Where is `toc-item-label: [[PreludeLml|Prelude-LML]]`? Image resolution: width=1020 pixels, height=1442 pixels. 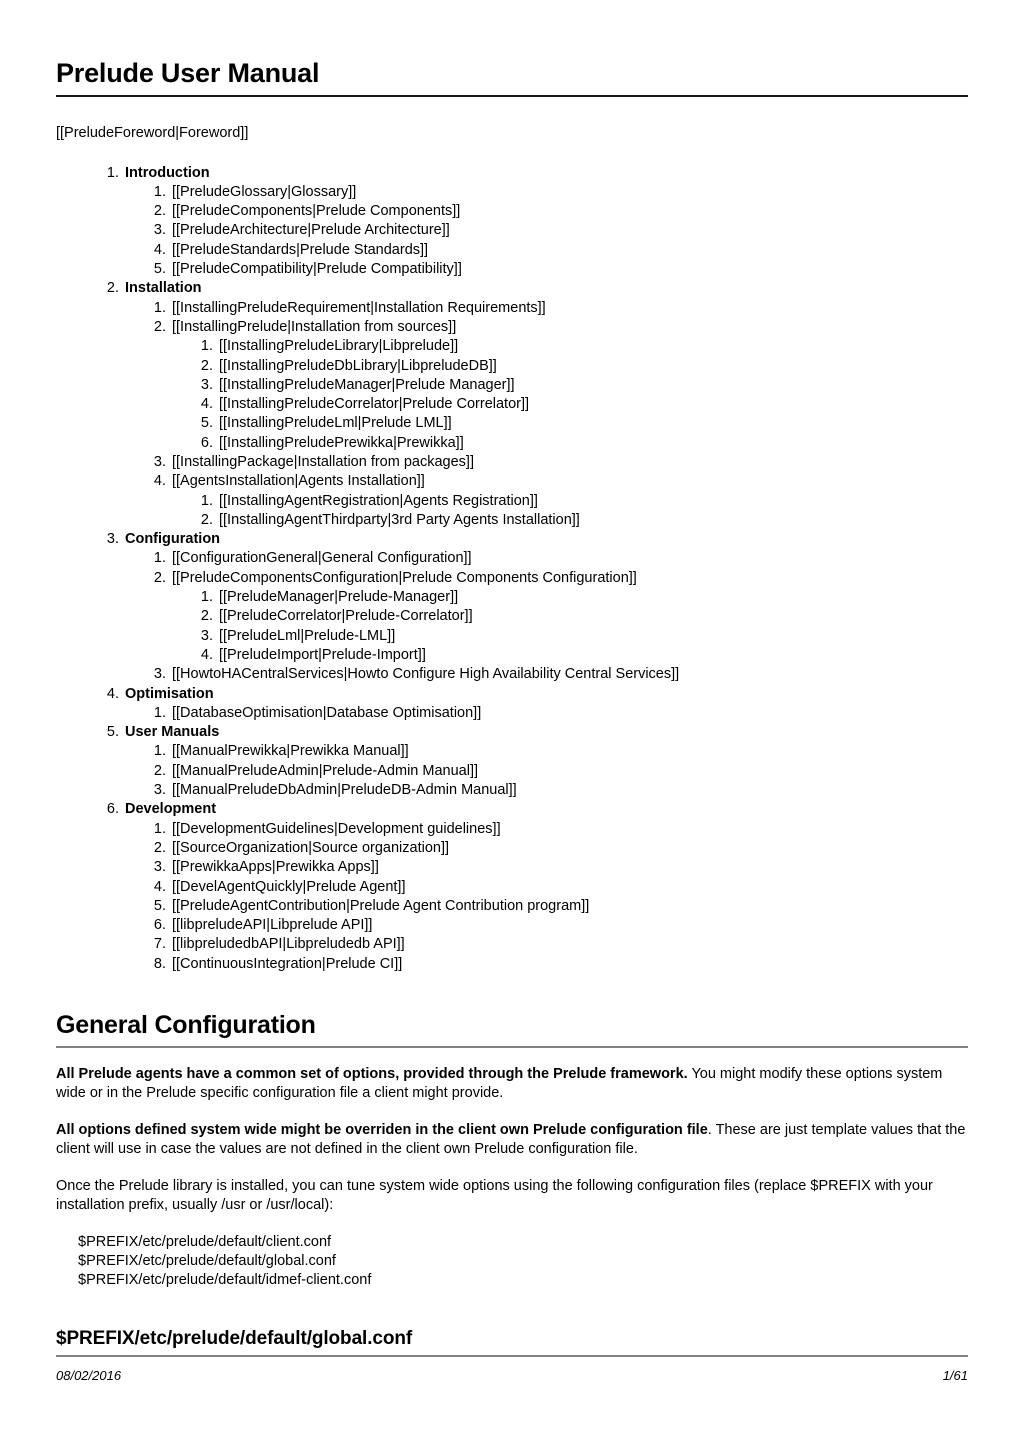 toc-item-label: [[PreludeLml|Prelude-LML]] is located at coordinates (307, 636).